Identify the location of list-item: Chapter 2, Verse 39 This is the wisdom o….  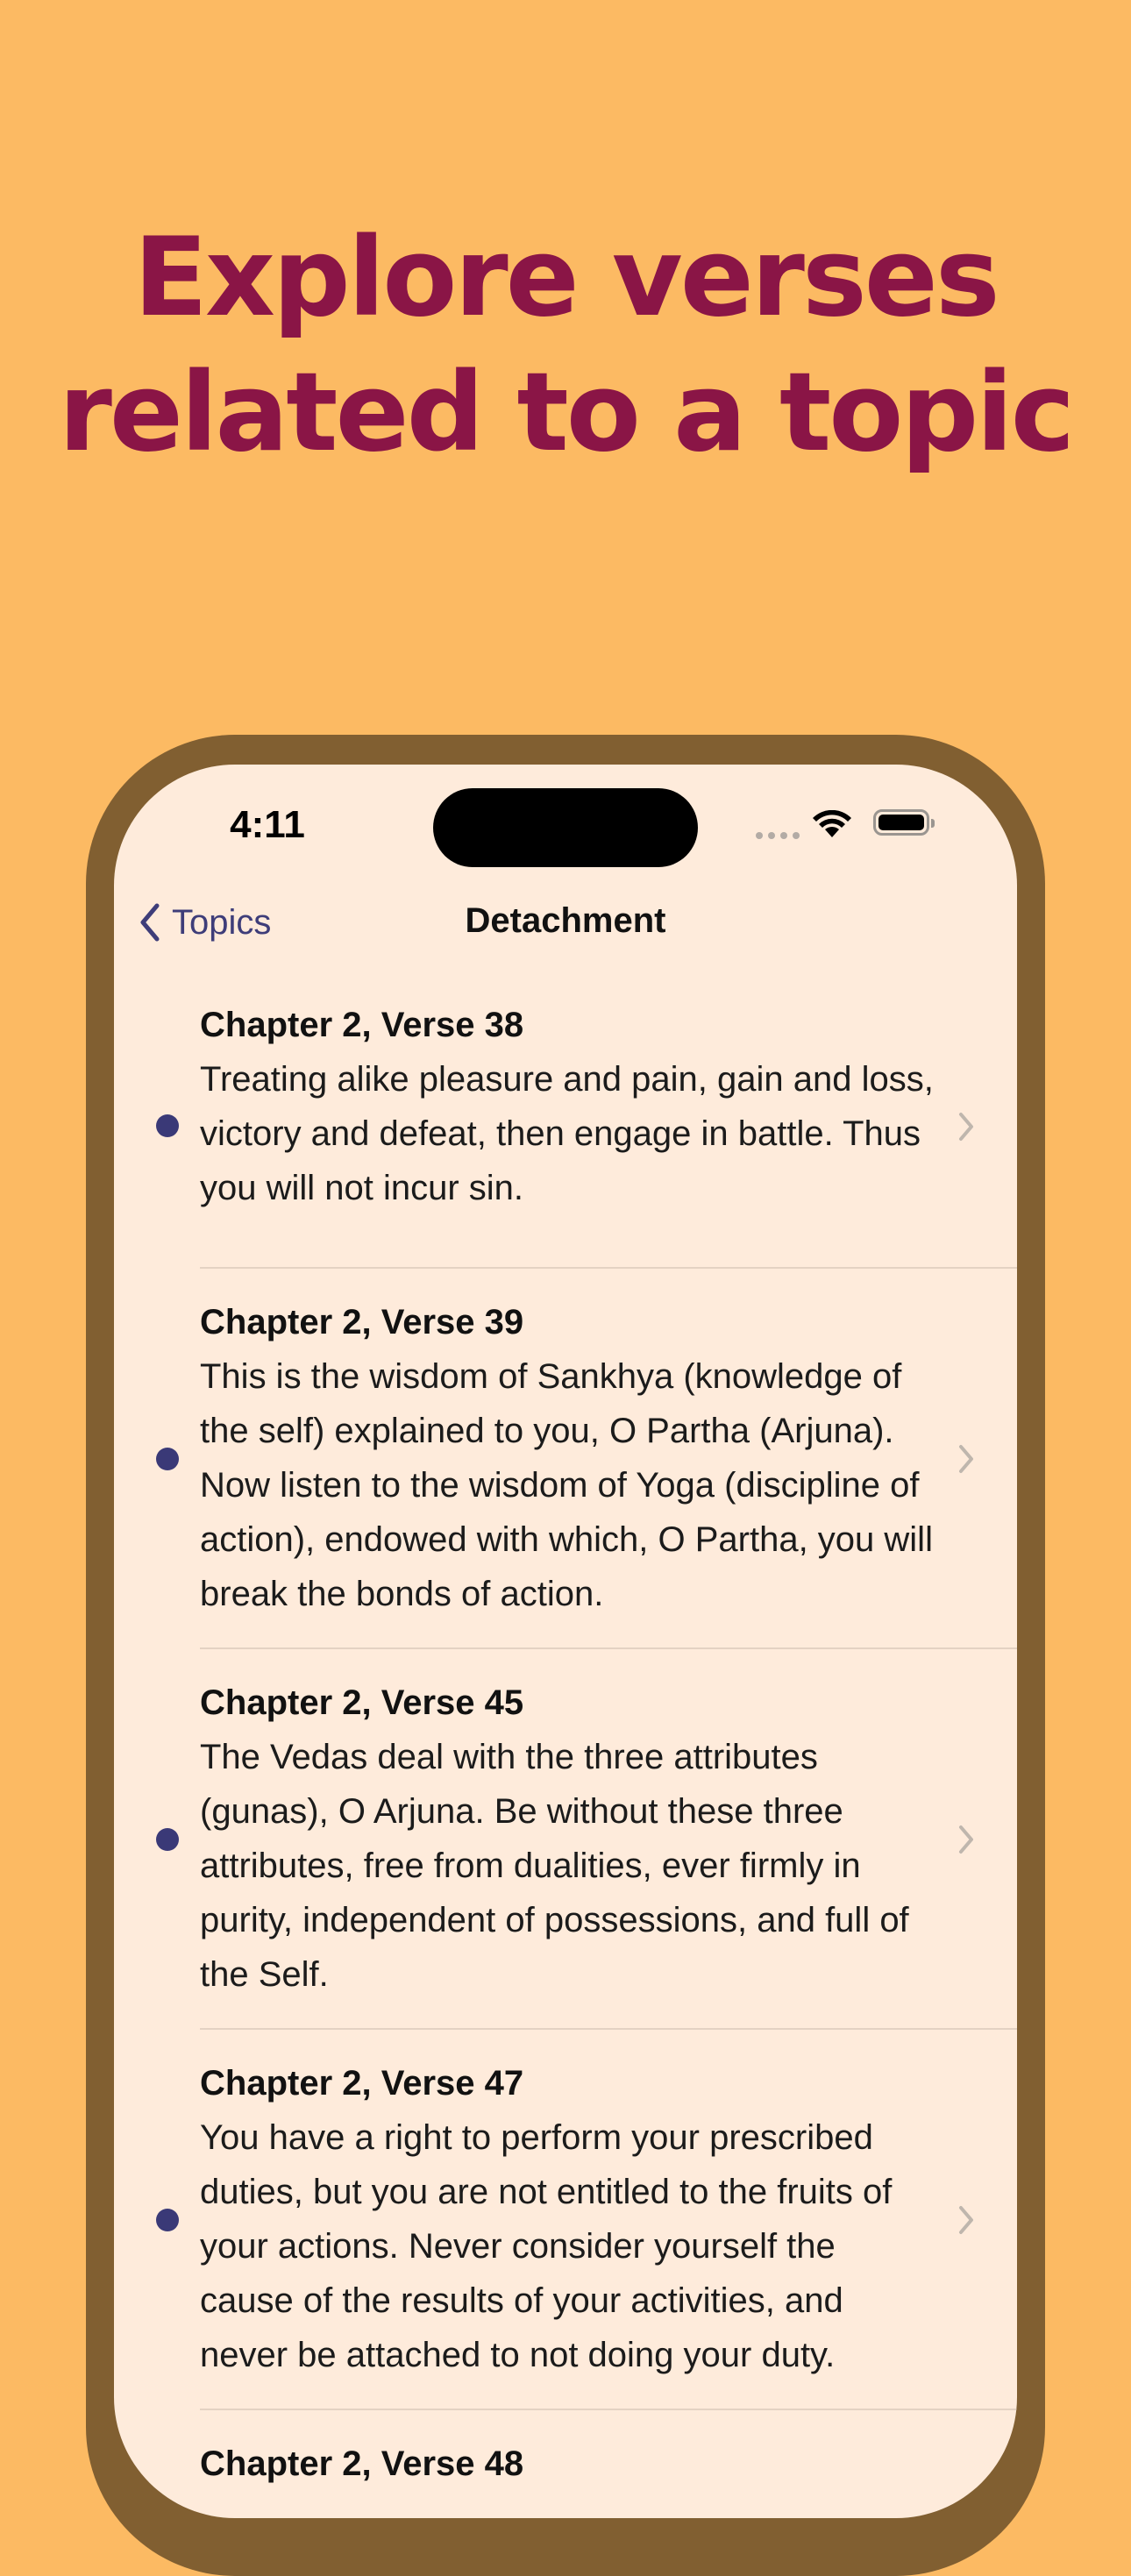
(565, 1459).